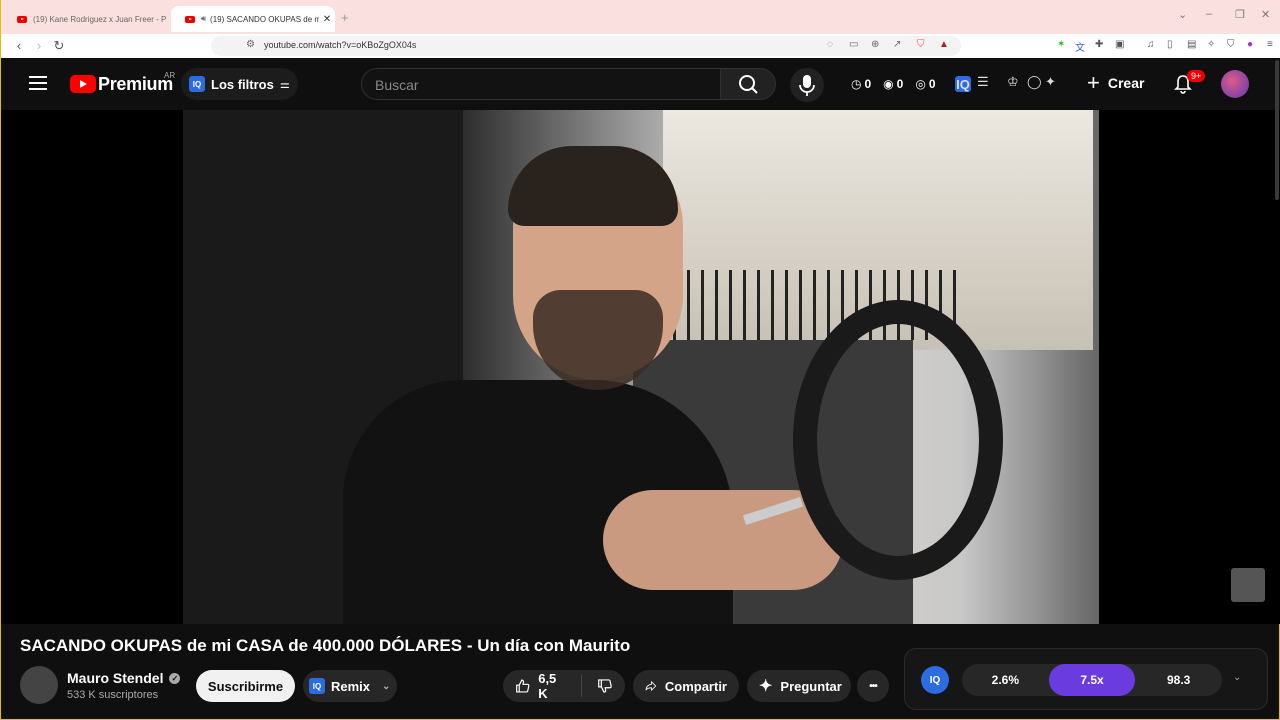 Image resolution: width=1280 pixels, height=720 pixels. What do you see at coordinates (766, 686) in the screenshot?
I see `sparkle-icon: ✦` at bounding box center [766, 686].